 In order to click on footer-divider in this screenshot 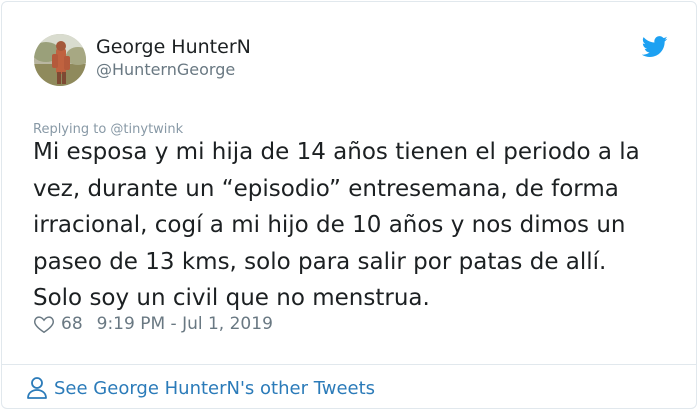, I will do `click(349, 364)`.